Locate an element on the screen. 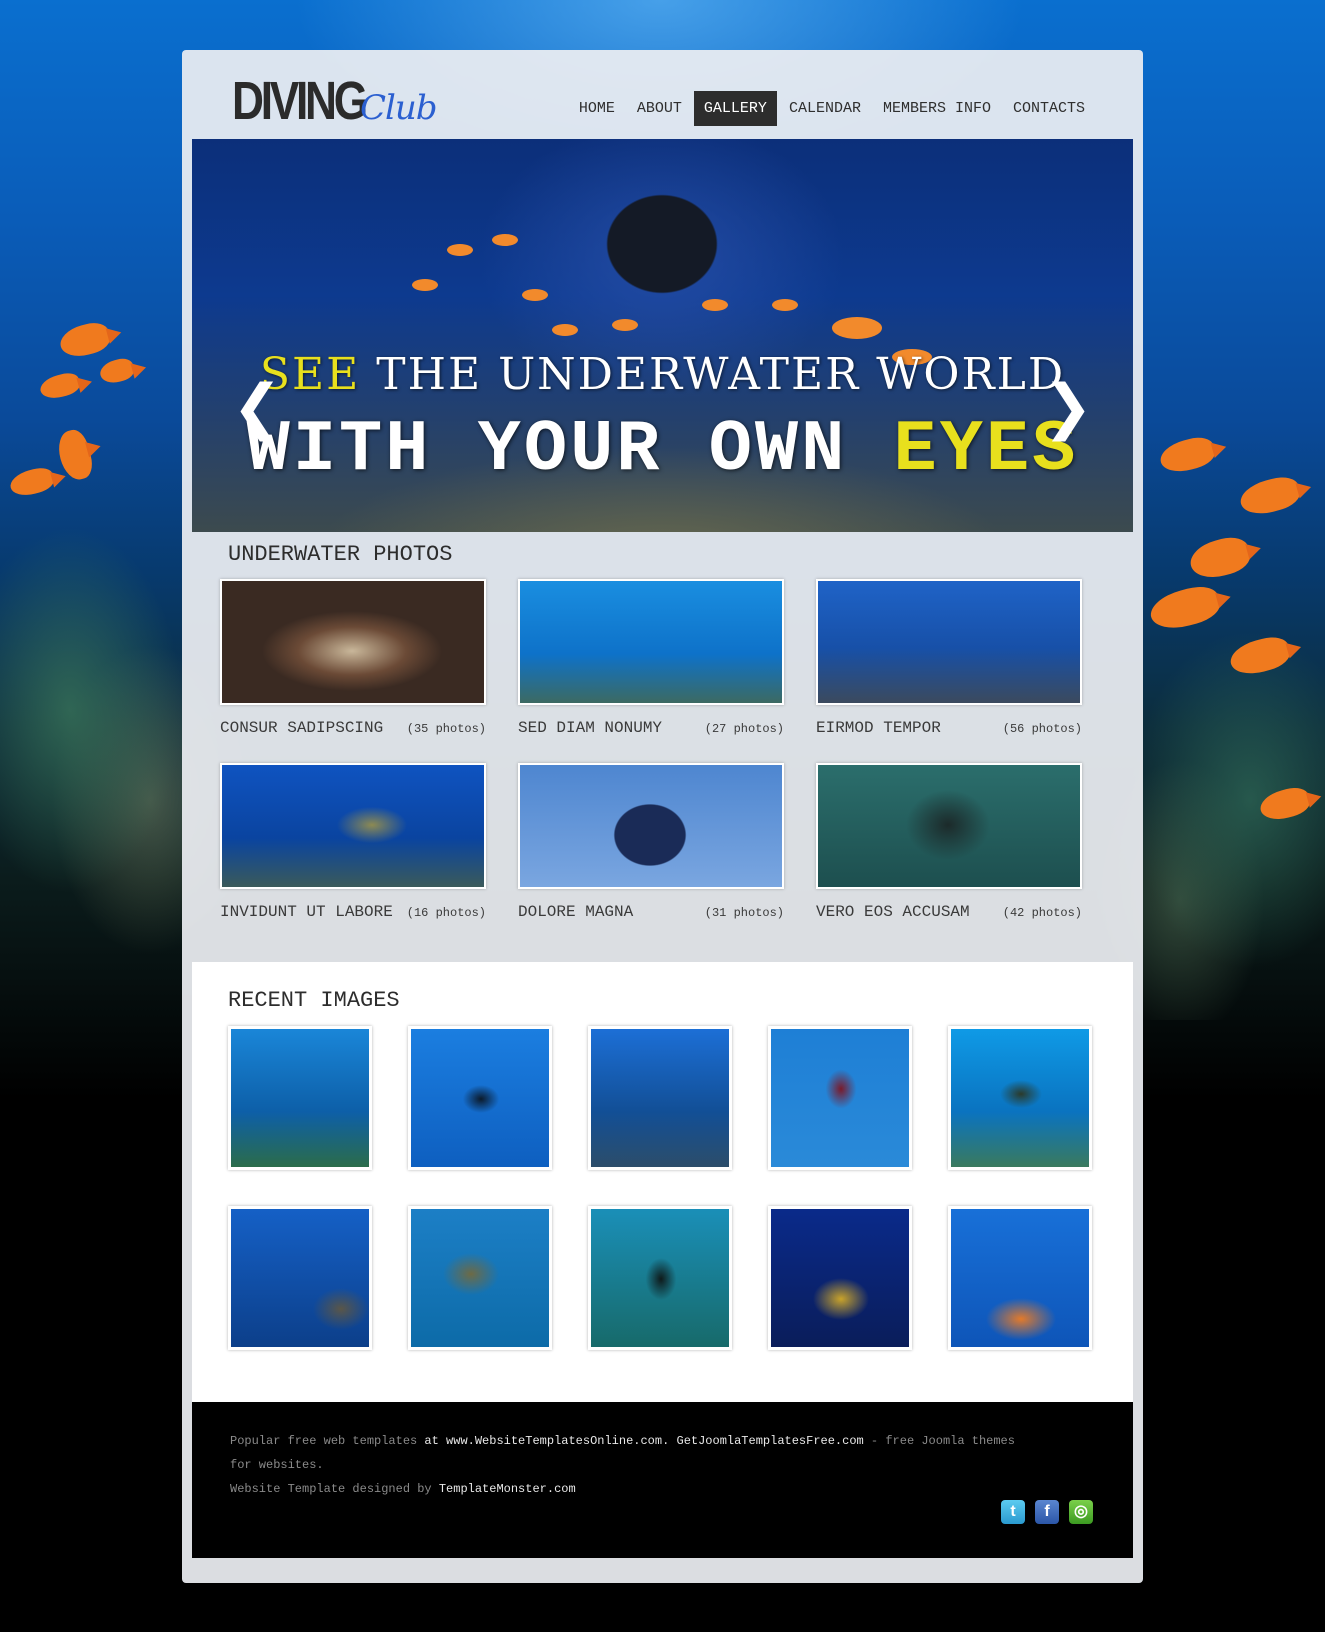 This screenshot has height=1632, width=1325. logo-script: Club is located at coordinates (399, 108).